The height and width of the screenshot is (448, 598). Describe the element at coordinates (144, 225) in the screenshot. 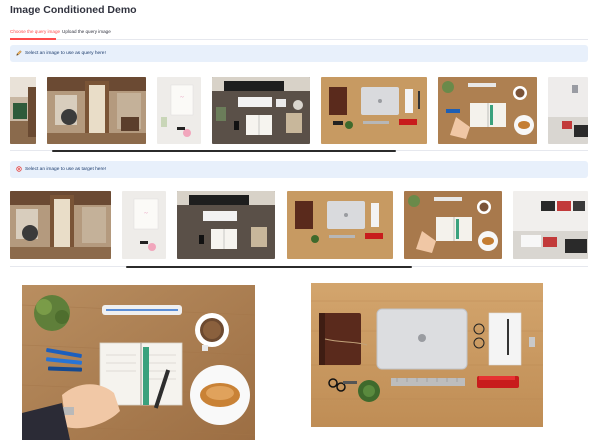

I see `target-thumbnail-2: ~` at that location.